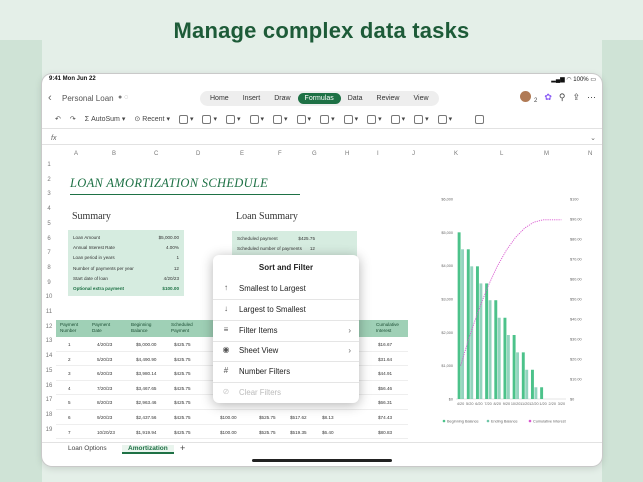 The width and height of the screenshot is (643, 482). I want to click on table-cell: $517.62, so click(298, 417).